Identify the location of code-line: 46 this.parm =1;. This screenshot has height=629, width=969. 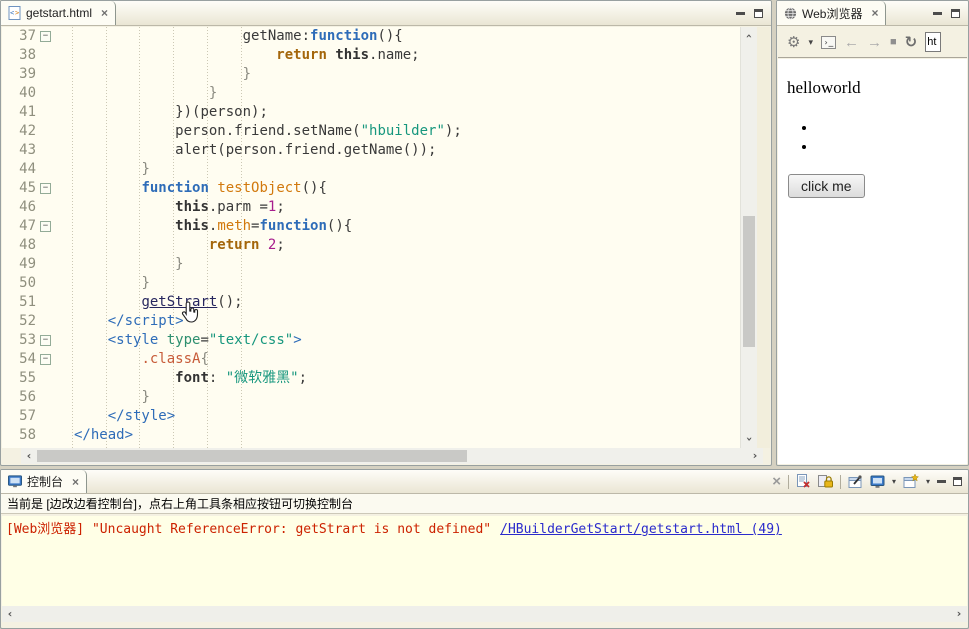
(371, 207).